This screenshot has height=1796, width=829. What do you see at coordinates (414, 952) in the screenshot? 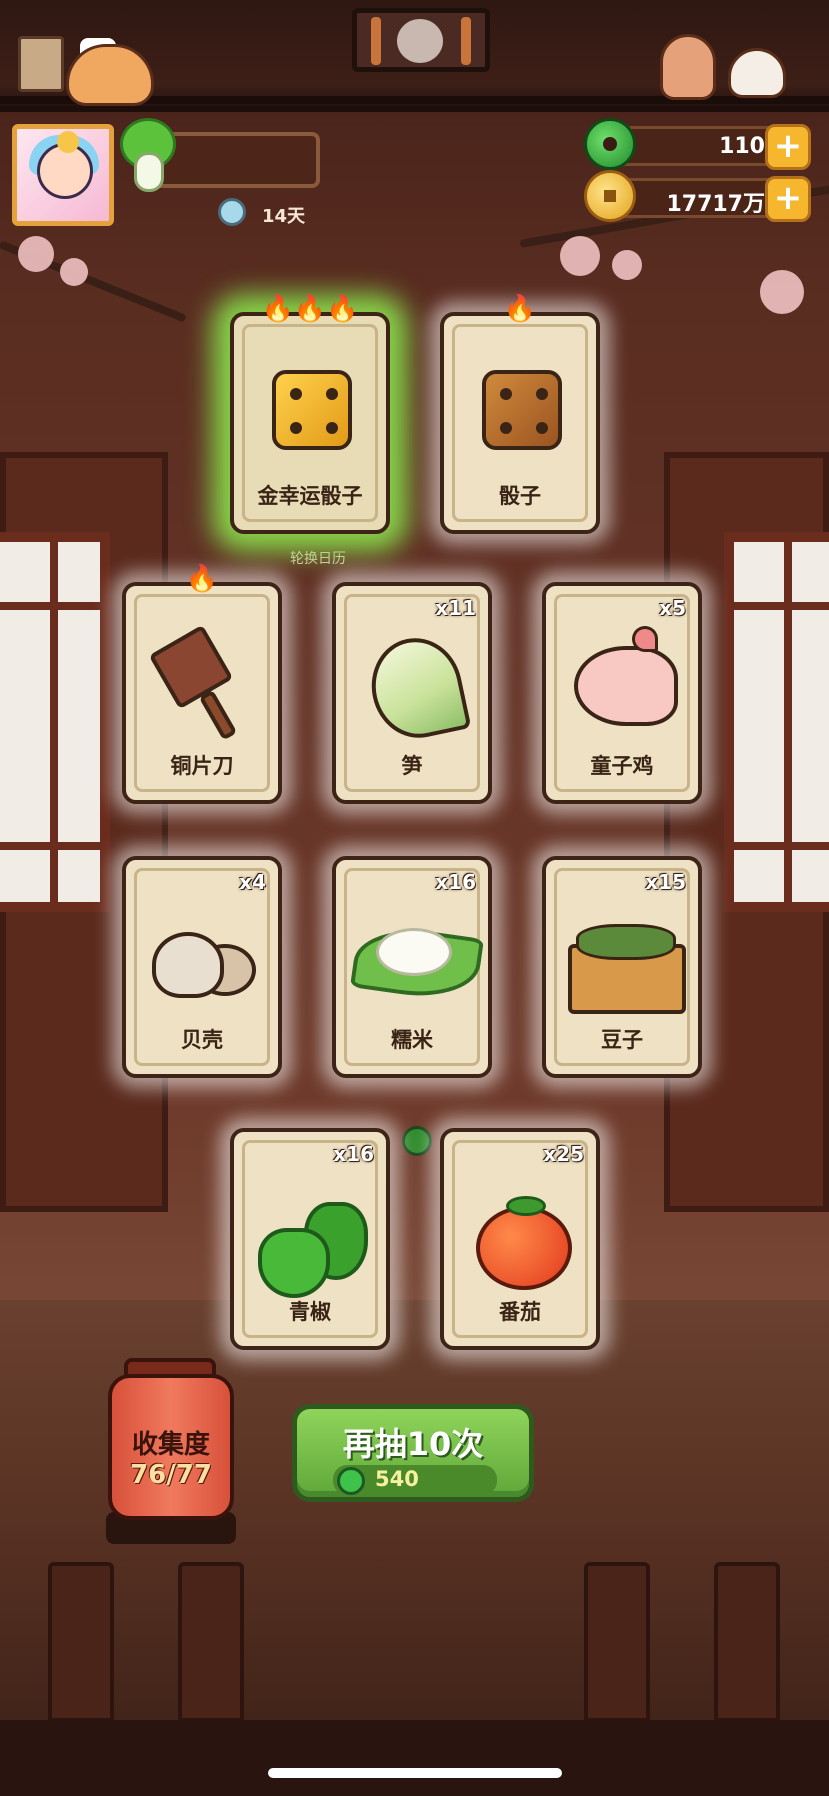
I see `rice-icon` at bounding box center [414, 952].